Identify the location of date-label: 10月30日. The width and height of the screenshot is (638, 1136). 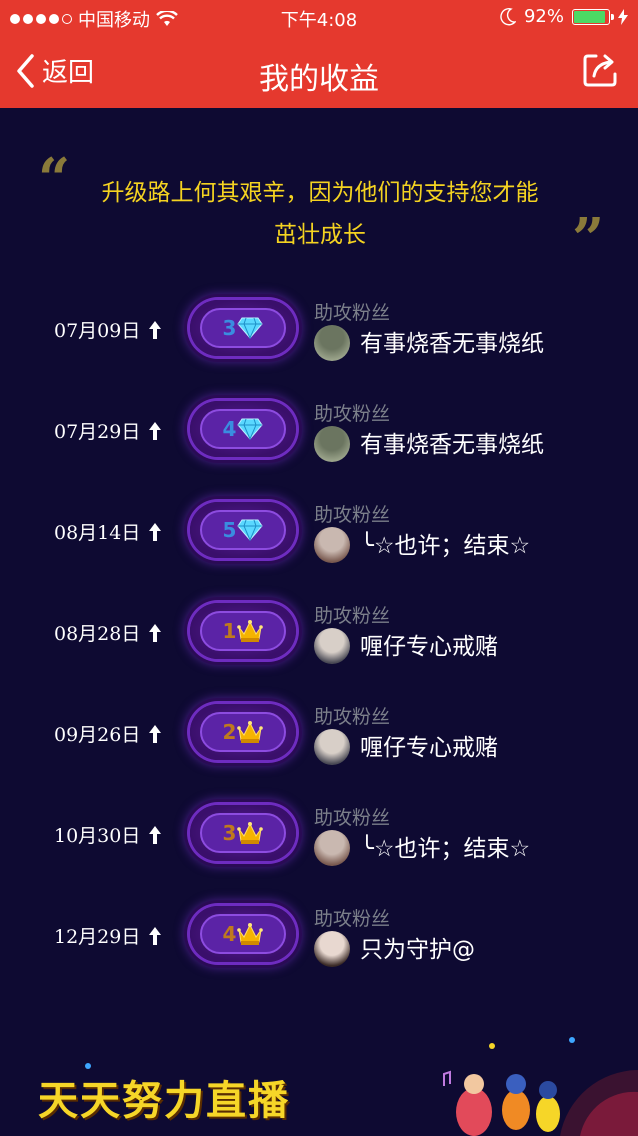
(97, 836).